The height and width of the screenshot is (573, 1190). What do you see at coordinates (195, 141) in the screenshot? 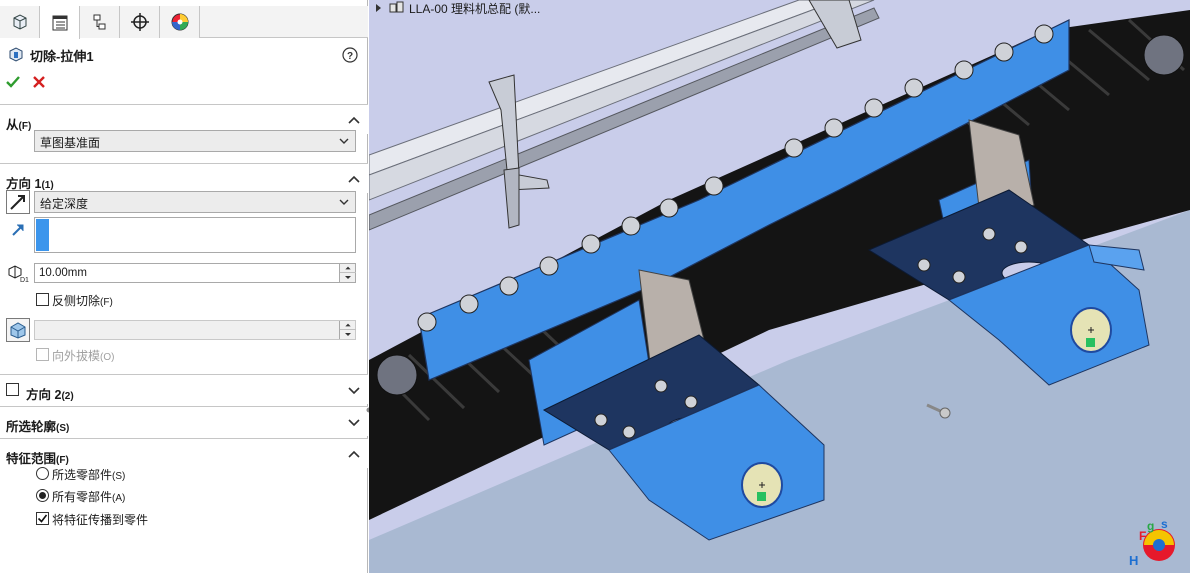
I see `from-start-condition-select: 草图基准面` at bounding box center [195, 141].